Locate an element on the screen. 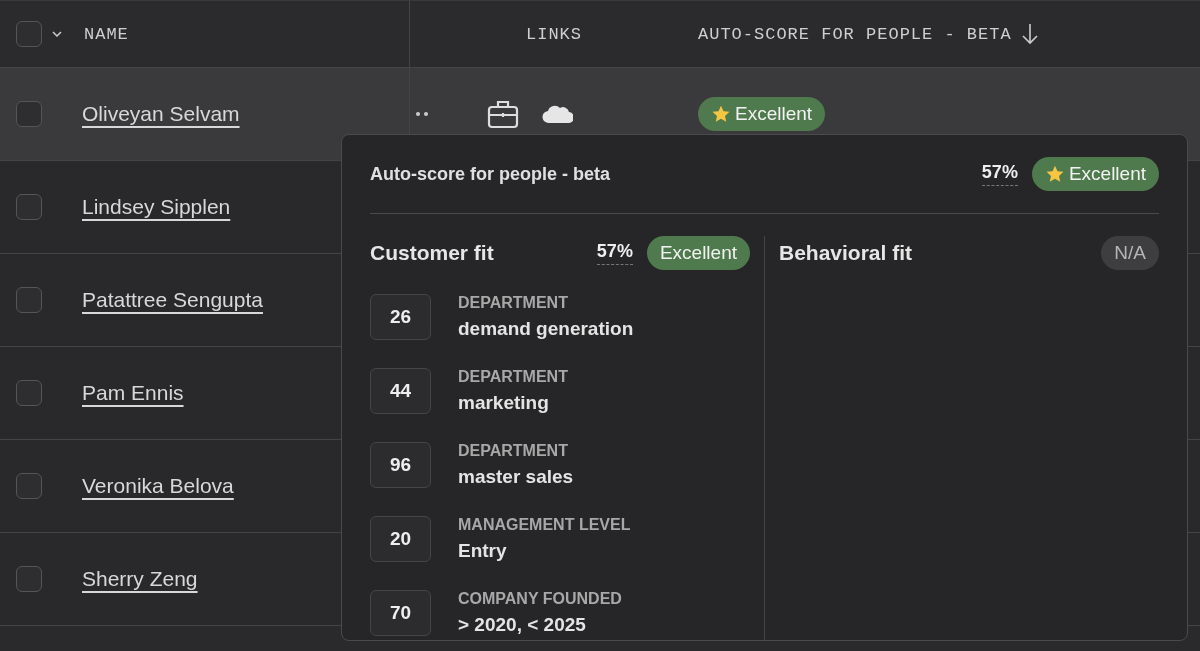 The height and width of the screenshot is (651, 1200). briefcase-icon is located at coordinates (503, 114).